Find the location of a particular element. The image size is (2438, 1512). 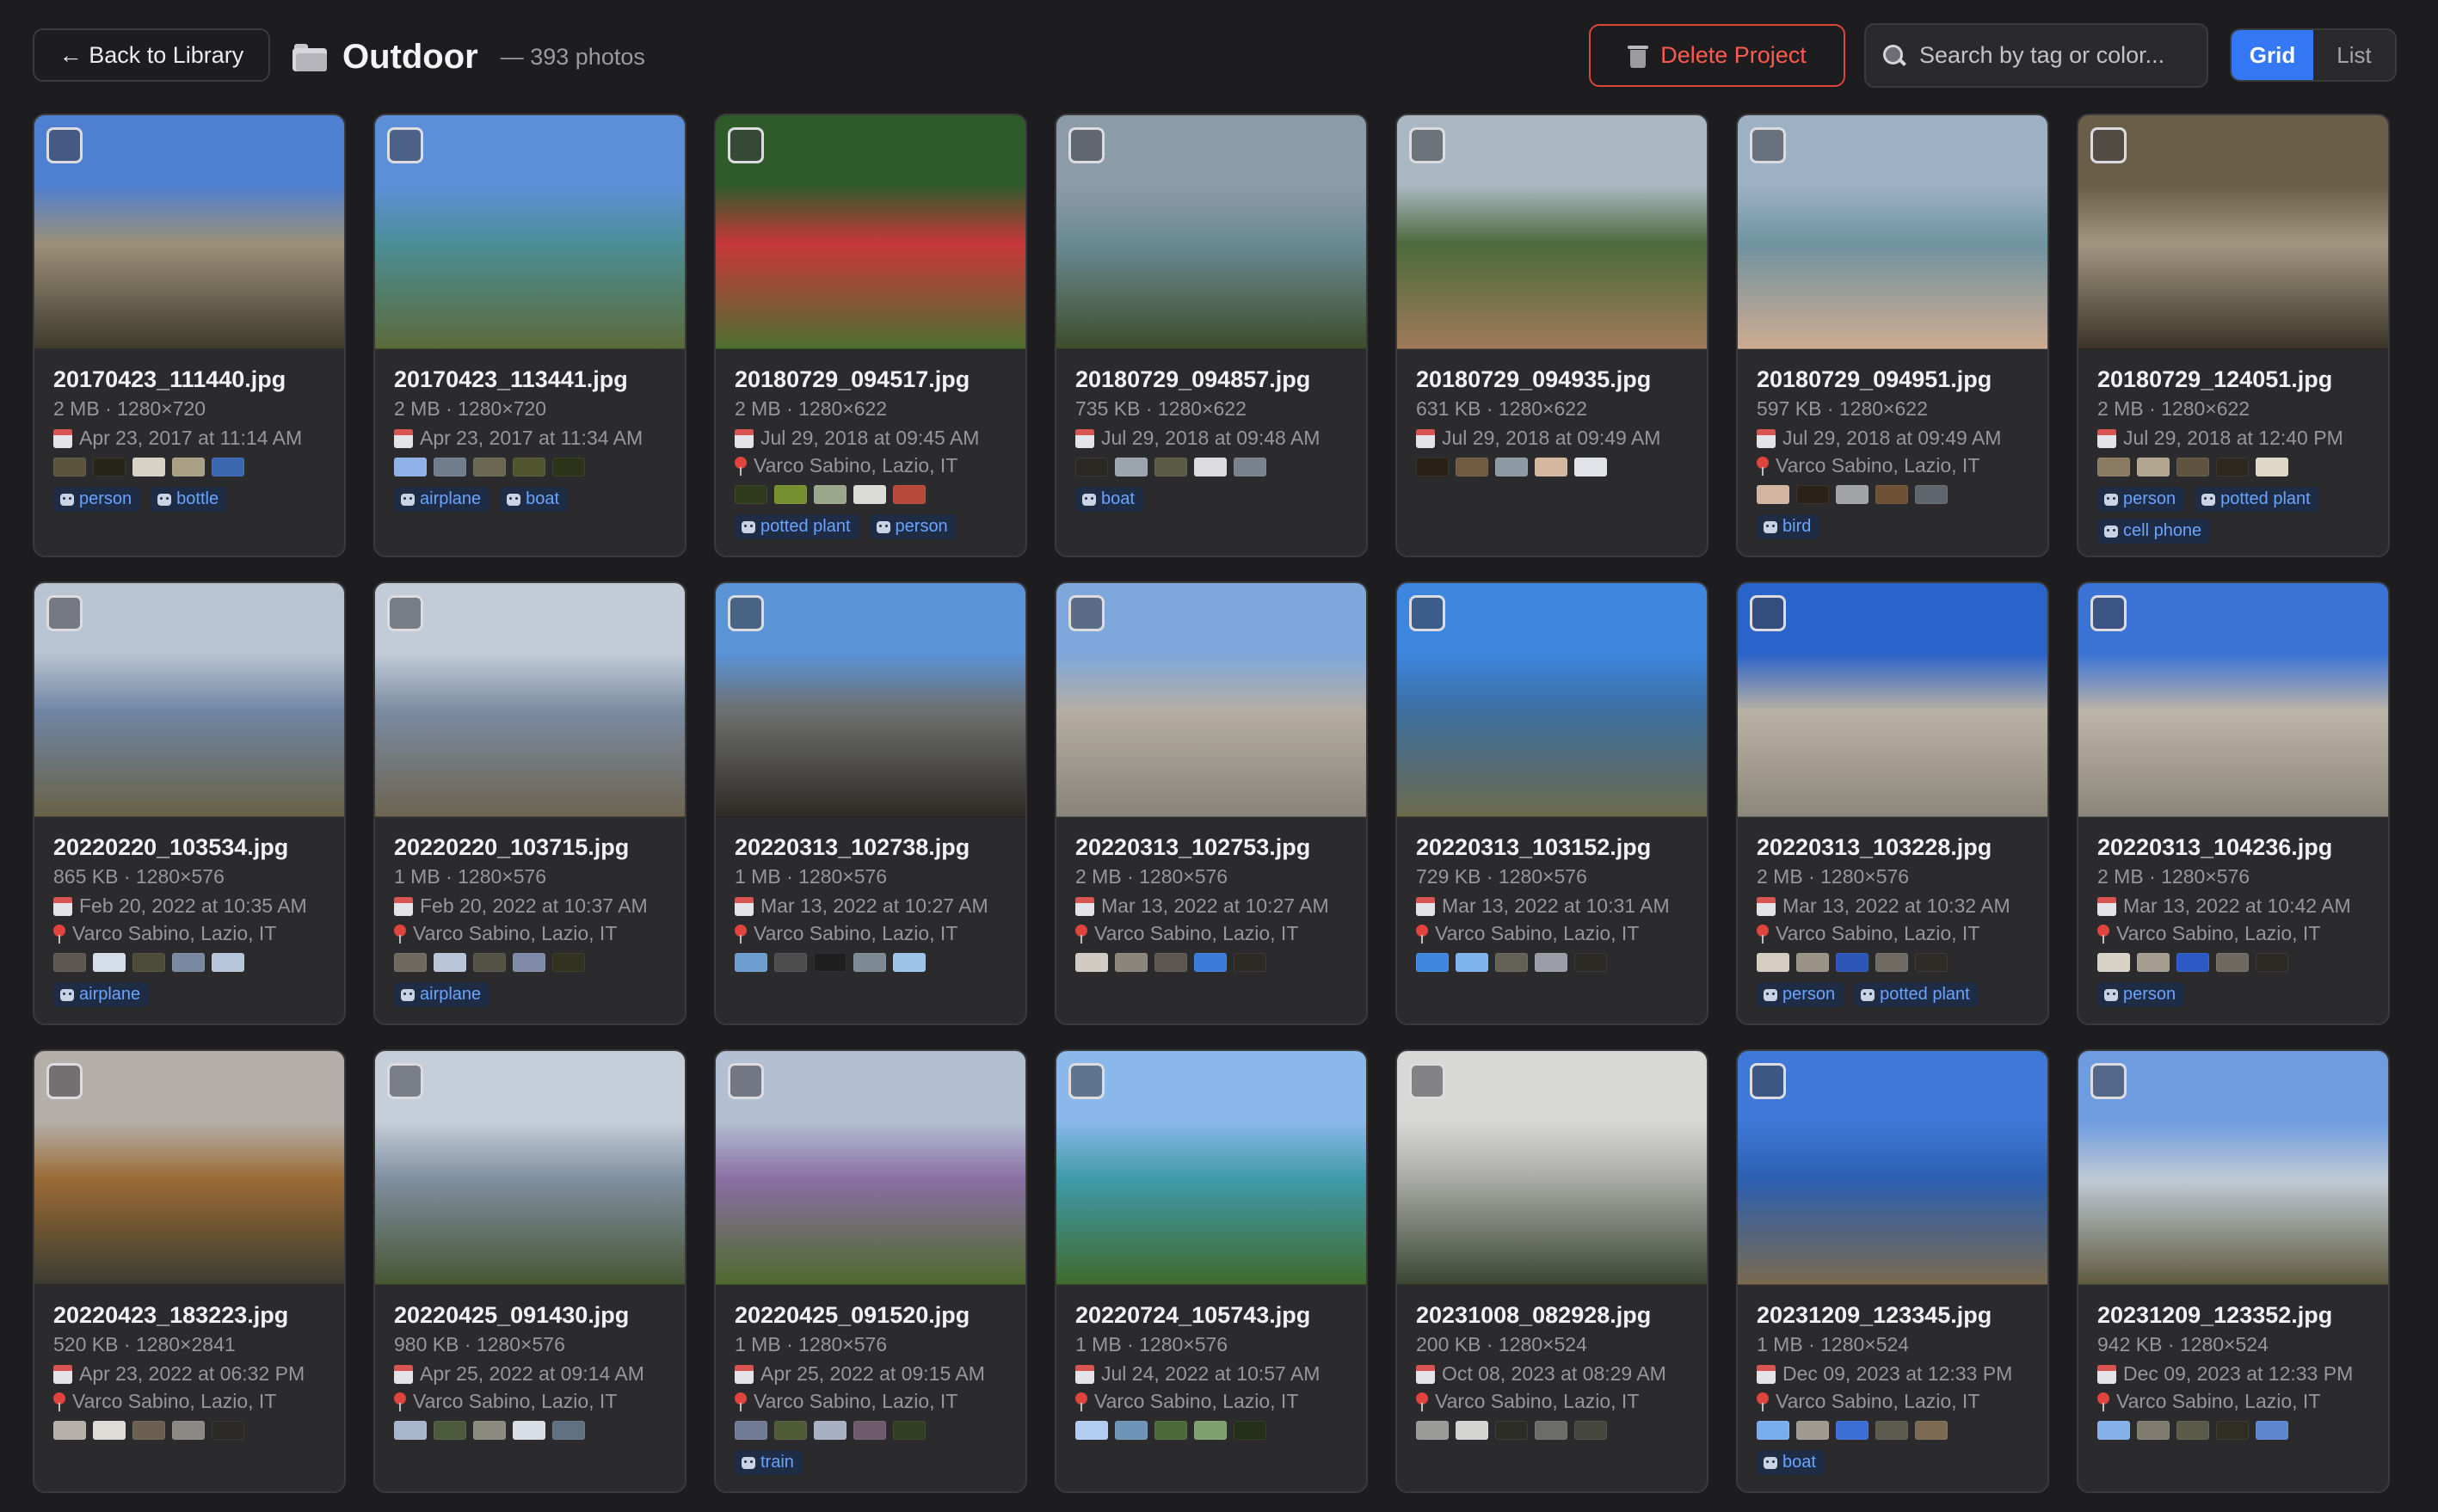

tag-chip: bird is located at coordinates (1788, 527).